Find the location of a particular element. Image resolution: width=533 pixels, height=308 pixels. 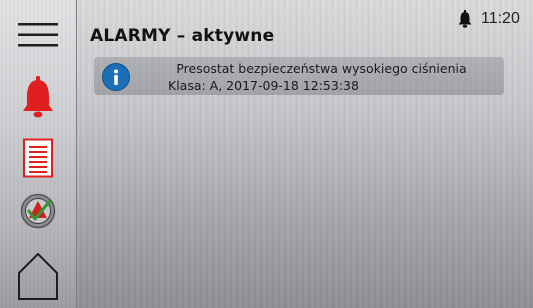

alarm-bell-icon is located at coordinates (38, 97).